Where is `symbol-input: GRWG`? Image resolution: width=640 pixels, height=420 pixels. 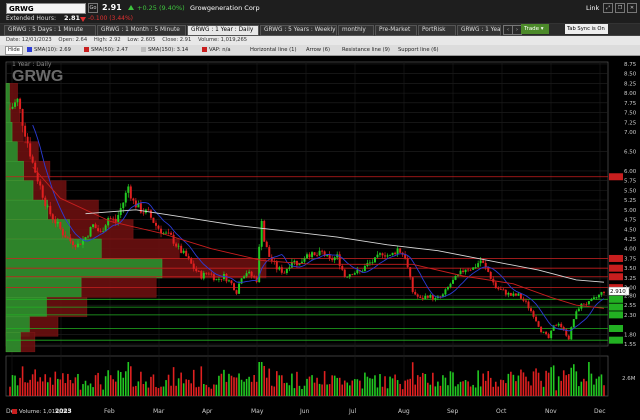 symbol-input: GRWG is located at coordinates (46, 8).